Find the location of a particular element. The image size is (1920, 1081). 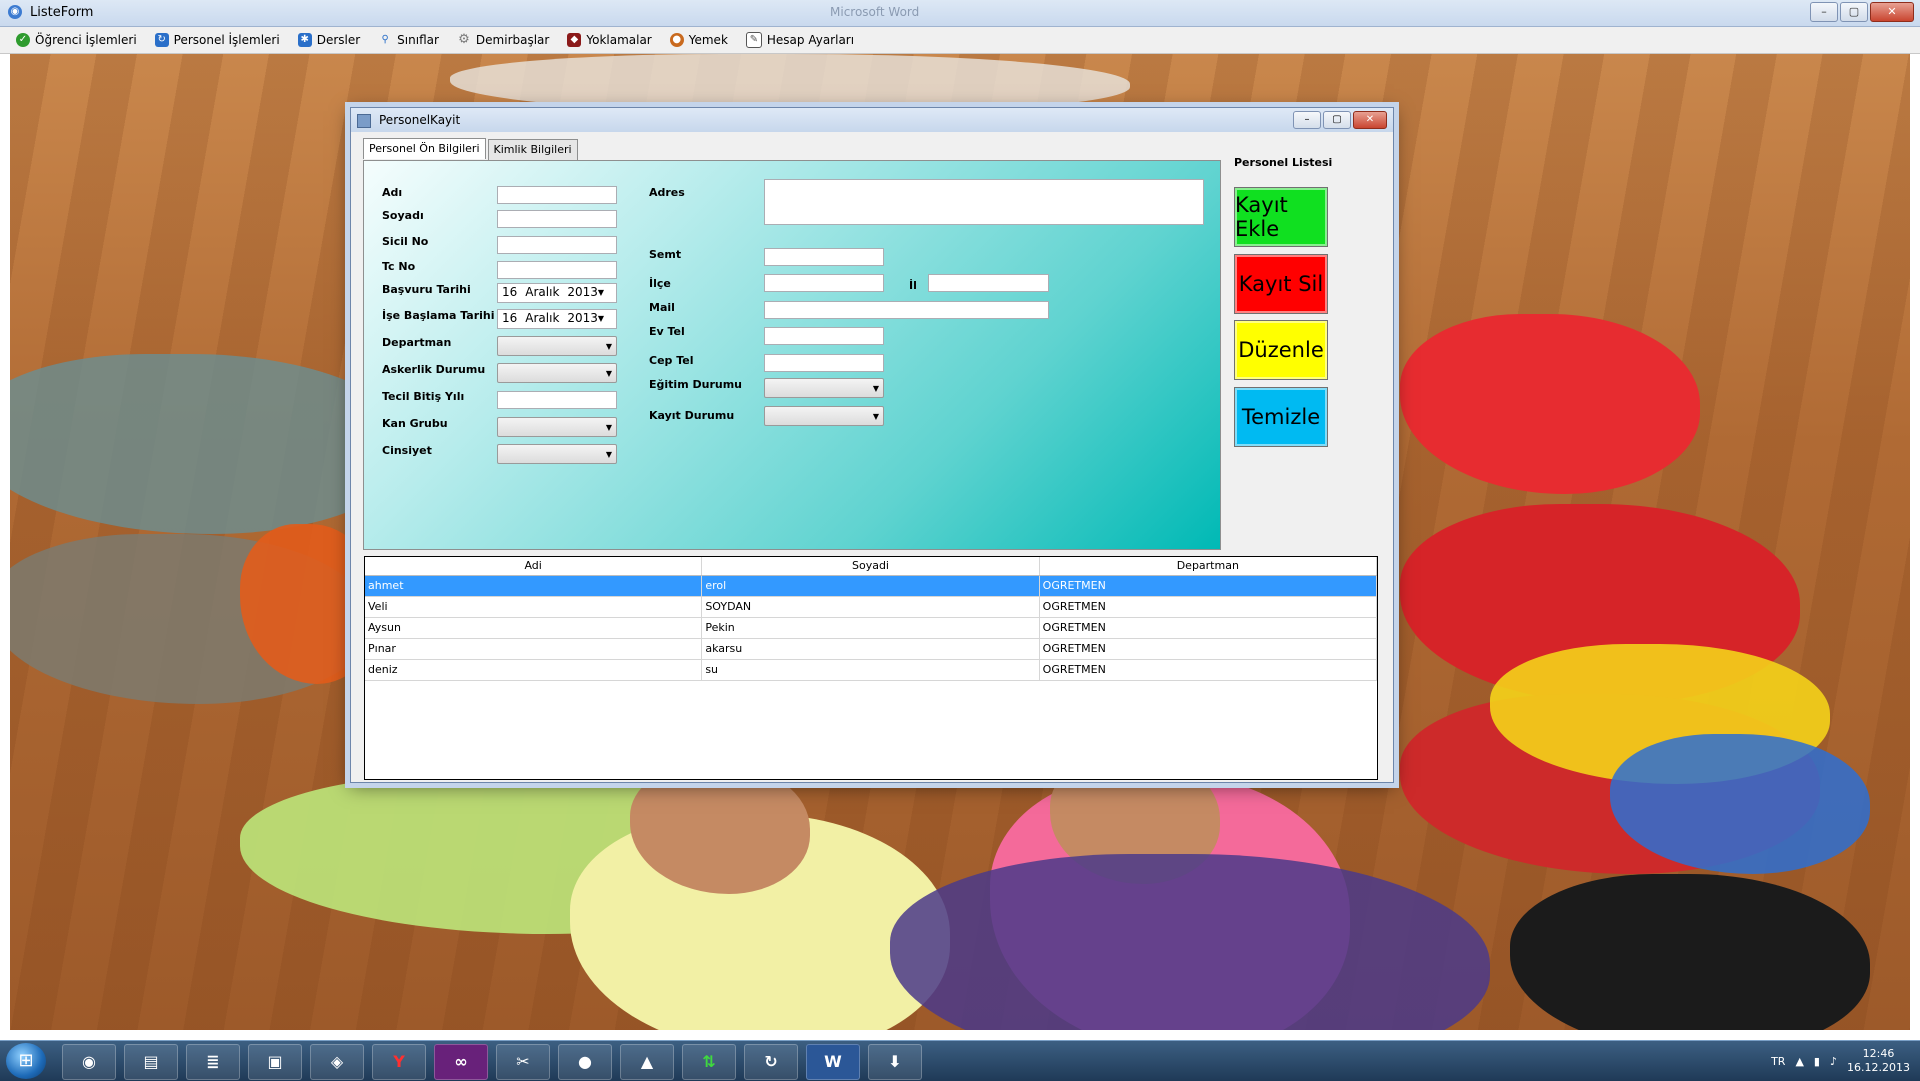

maximize-button: ▢ is located at coordinates (1854, 12).